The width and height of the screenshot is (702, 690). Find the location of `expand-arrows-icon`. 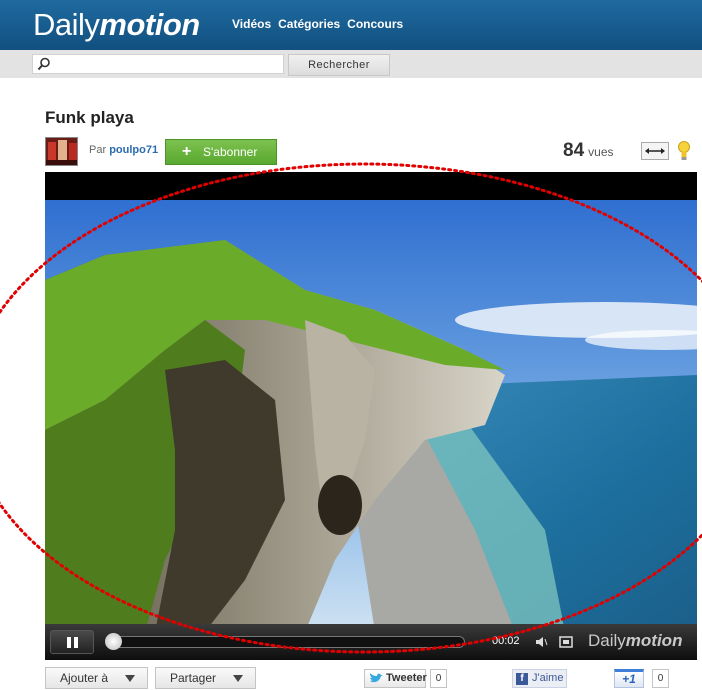

expand-arrows-icon is located at coordinates (655, 151).